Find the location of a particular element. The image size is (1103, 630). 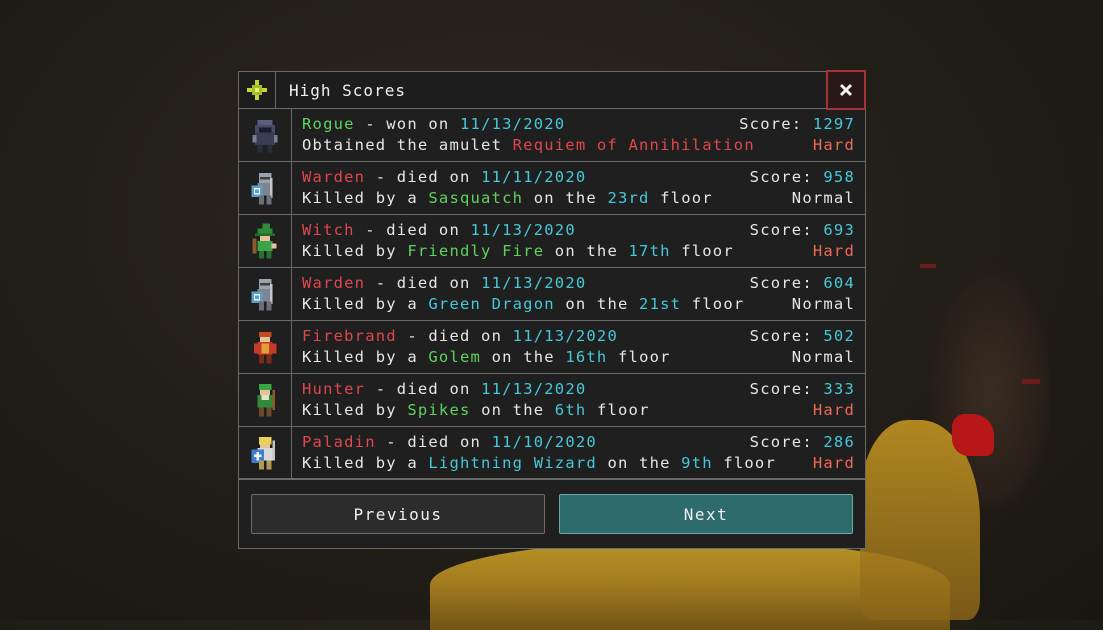

cause-text-part: Sasquatch is located at coordinates (476, 198).